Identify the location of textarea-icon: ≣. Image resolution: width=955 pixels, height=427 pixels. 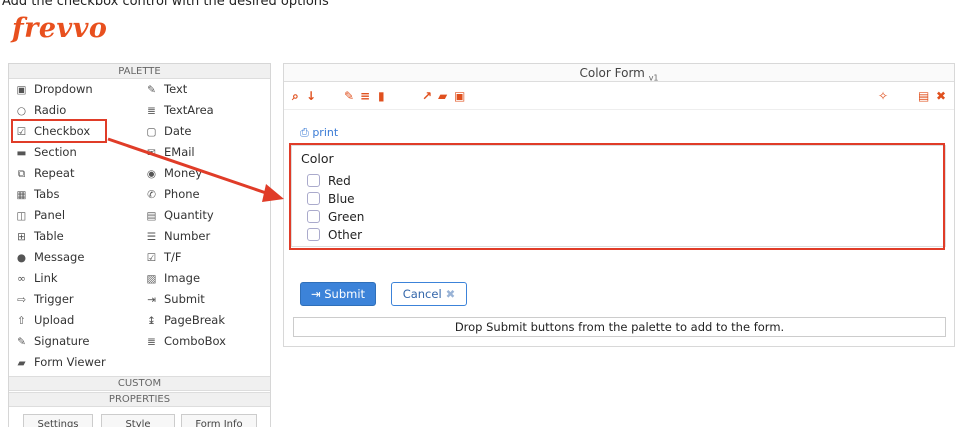
(151, 111).